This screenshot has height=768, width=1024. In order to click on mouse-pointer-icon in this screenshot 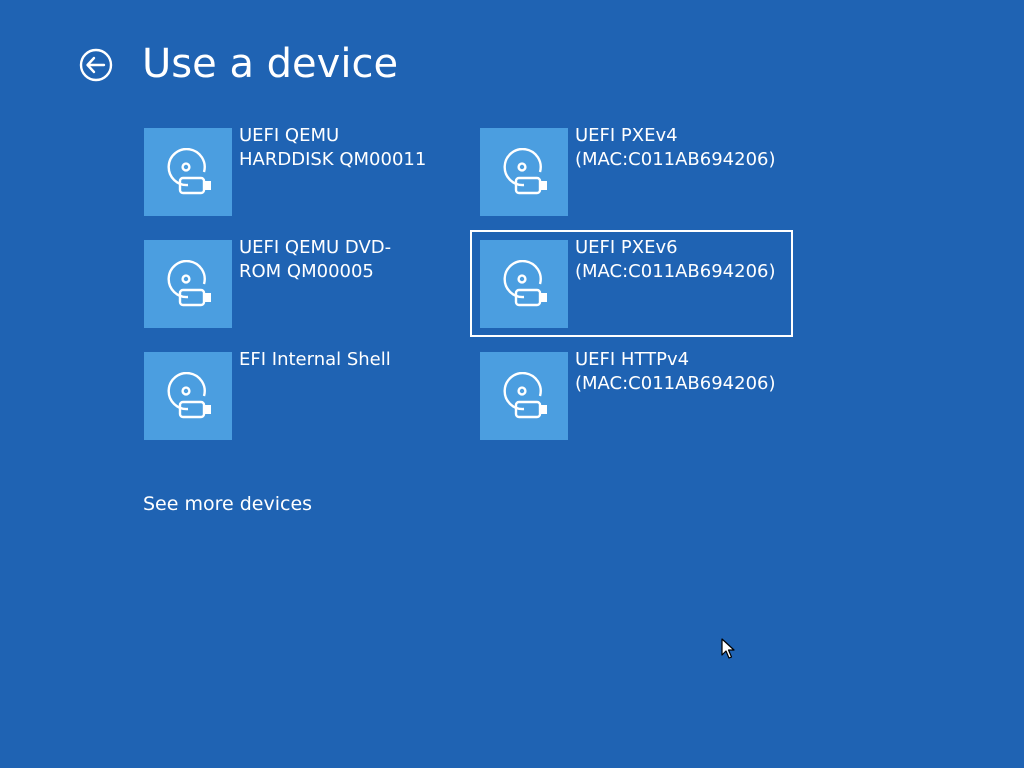, I will do `click(728, 648)`.